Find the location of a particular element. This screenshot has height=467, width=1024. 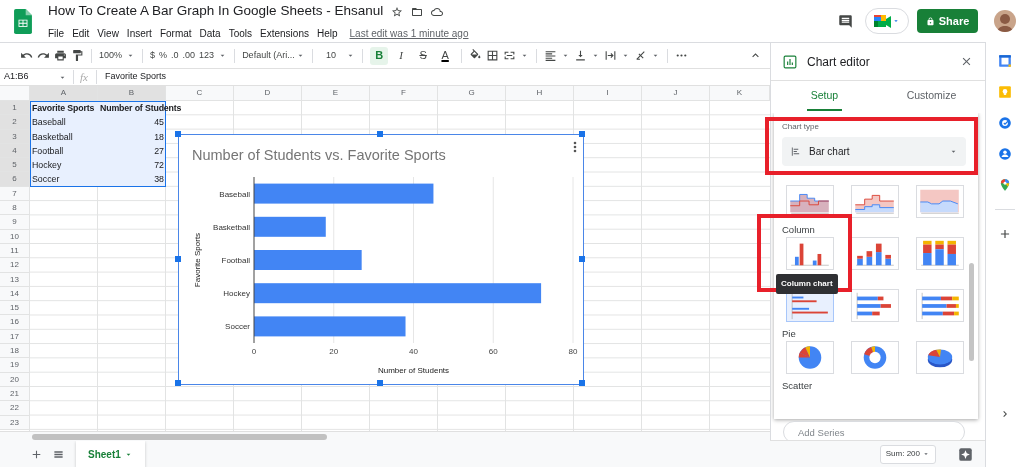

vertical-align-icon is located at coordinates (581, 55).